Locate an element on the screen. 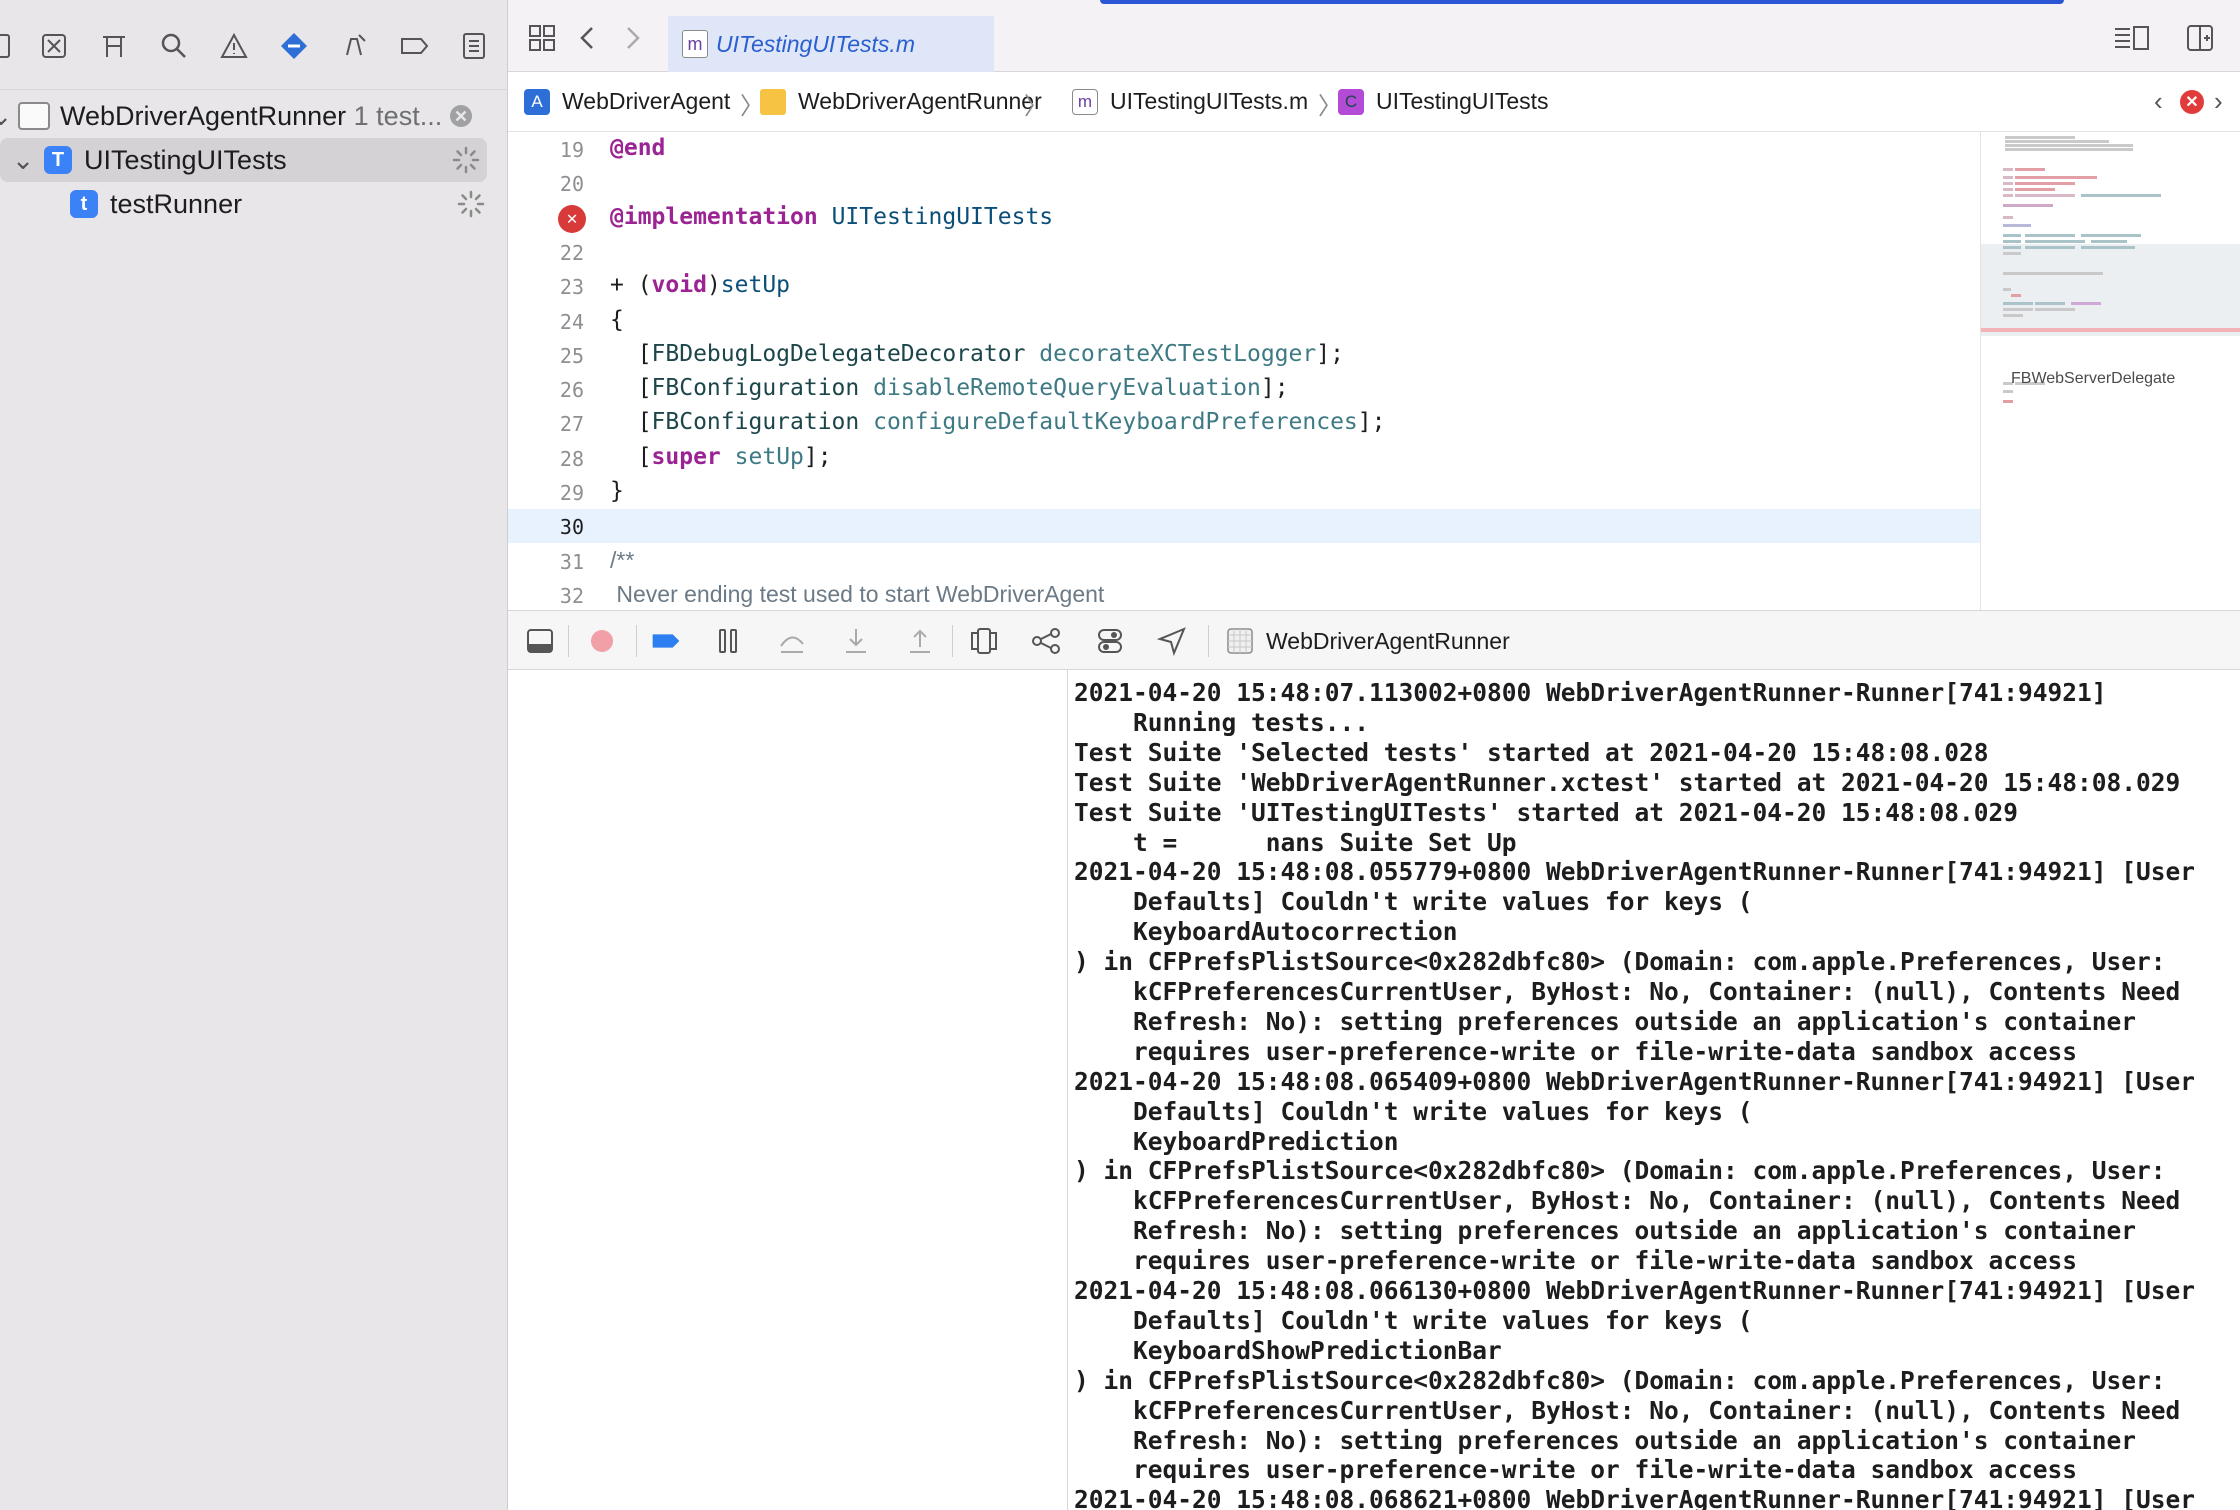 This screenshot has width=2240, height=1510. code-line: 28 [super setUp]; is located at coordinates (1244, 458).